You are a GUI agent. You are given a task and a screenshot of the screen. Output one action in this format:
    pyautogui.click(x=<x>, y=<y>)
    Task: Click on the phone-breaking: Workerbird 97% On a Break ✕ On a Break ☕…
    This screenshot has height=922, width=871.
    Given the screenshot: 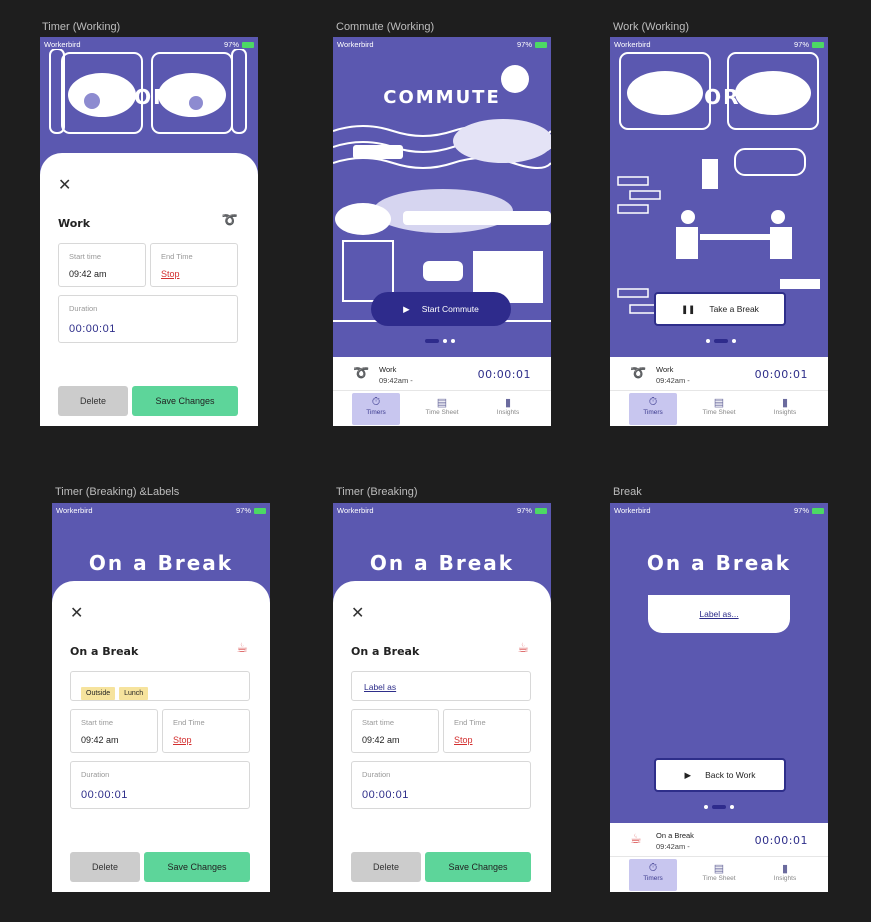 What is the action you would take?
    pyautogui.click(x=442, y=697)
    